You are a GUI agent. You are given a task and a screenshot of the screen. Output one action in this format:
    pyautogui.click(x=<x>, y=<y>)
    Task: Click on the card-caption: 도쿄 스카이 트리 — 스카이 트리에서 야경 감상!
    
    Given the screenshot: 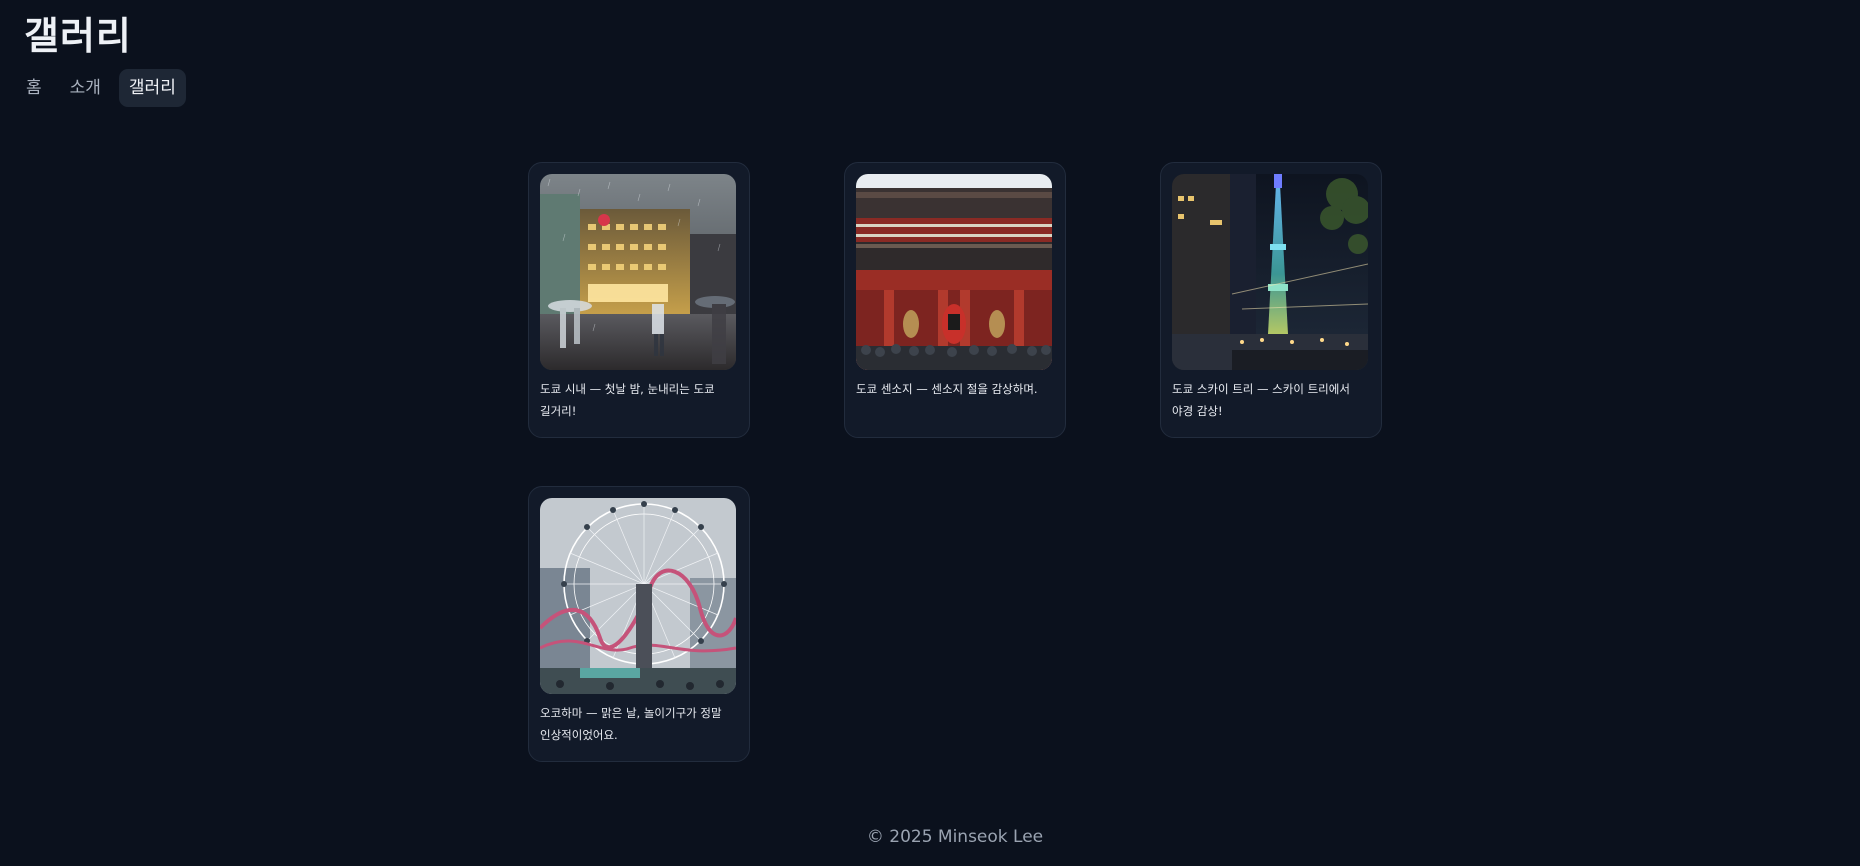 What is the action you would take?
    pyautogui.click(x=1261, y=400)
    